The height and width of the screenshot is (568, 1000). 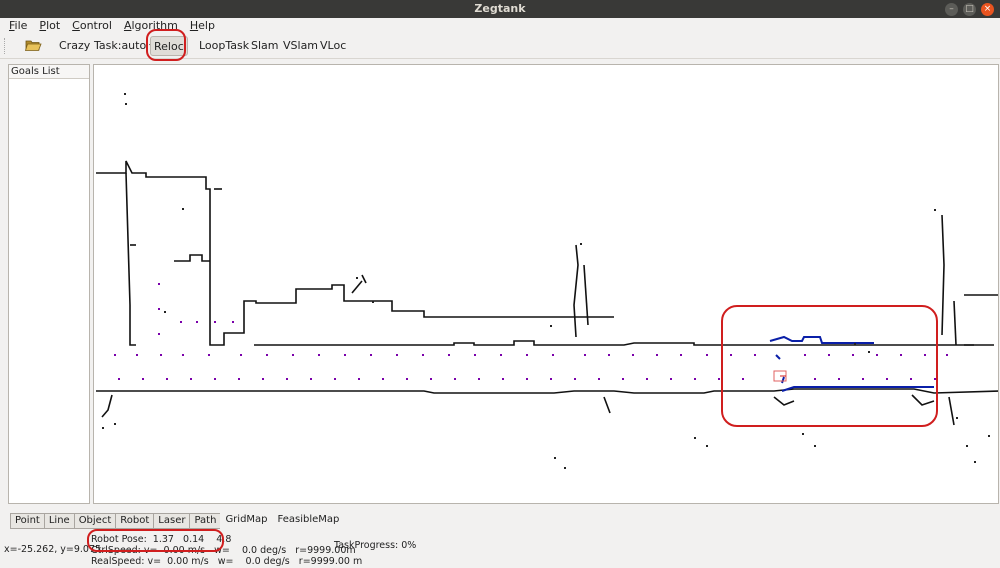 What do you see at coordinates (94, 521) in the screenshot?
I see `tab-object: Object` at bounding box center [94, 521].